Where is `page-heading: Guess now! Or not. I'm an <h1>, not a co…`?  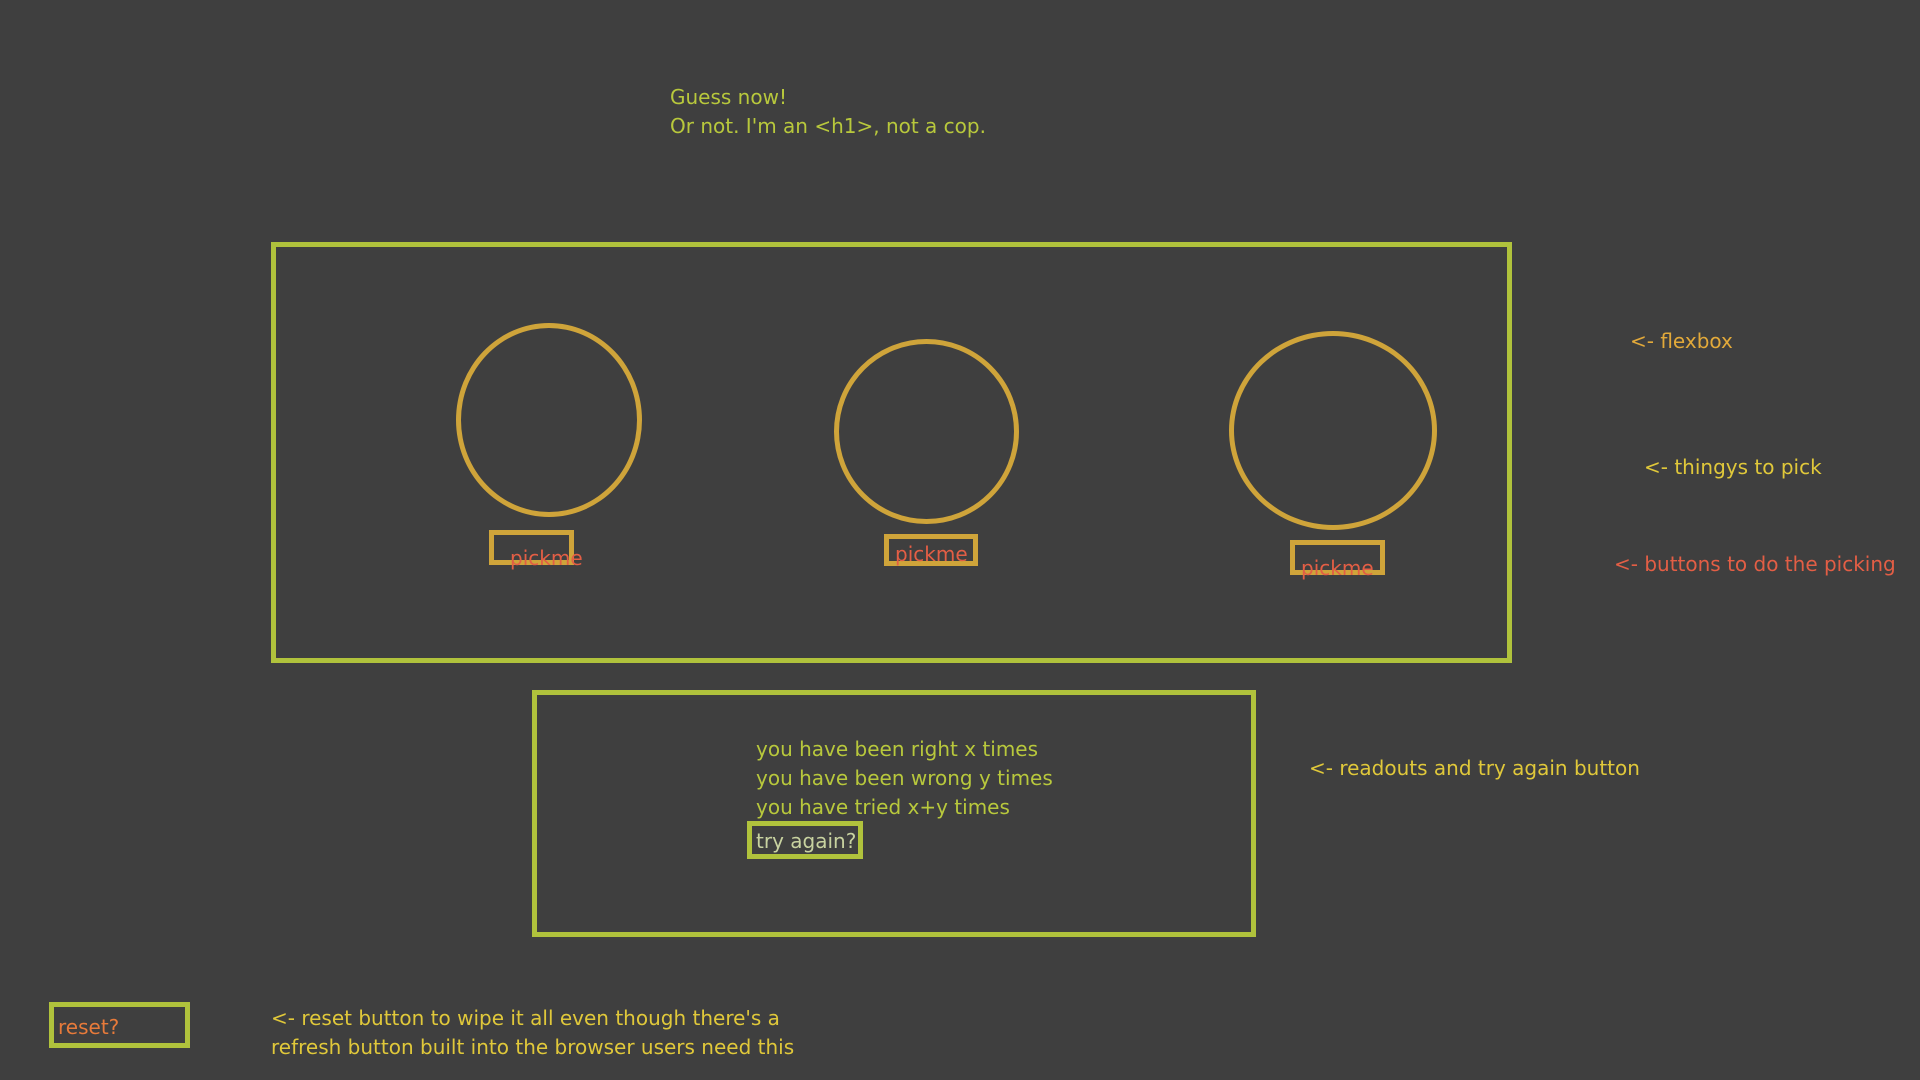
page-heading: Guess now! Or not. I'm an <h1>, not a co… is located at coordinates (828, 112).